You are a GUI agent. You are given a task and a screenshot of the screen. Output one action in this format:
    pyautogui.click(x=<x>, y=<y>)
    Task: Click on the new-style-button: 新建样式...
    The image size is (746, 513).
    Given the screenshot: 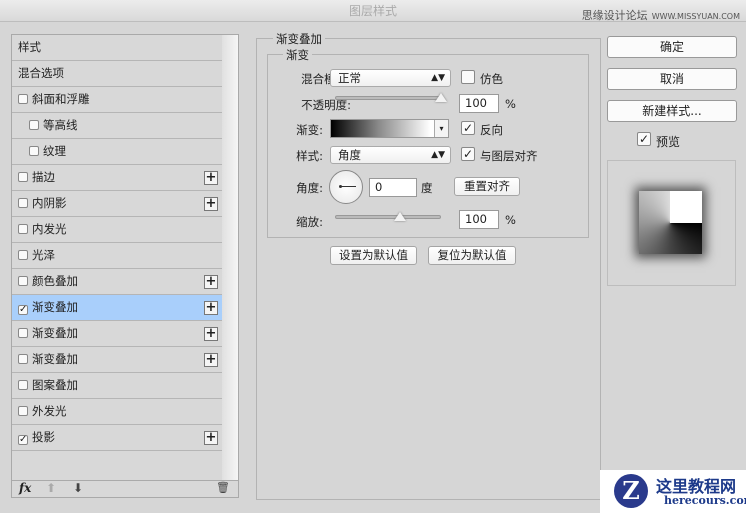 What is the action you would take?
    pyautogui.click(x=672, y=111)
    